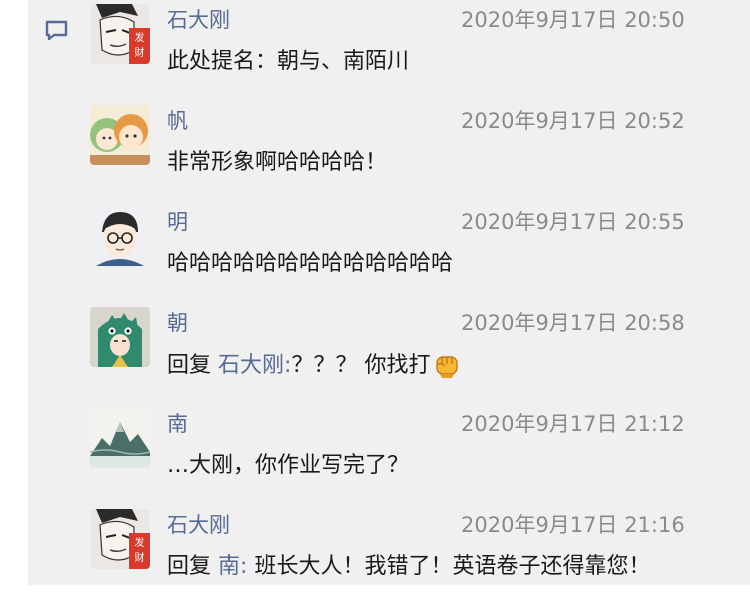  What do you see at coordinates (573, 323) in the screenshot?
I see `timestamp: 2020年9月17日 20:58` at bounding box center [573, 323].